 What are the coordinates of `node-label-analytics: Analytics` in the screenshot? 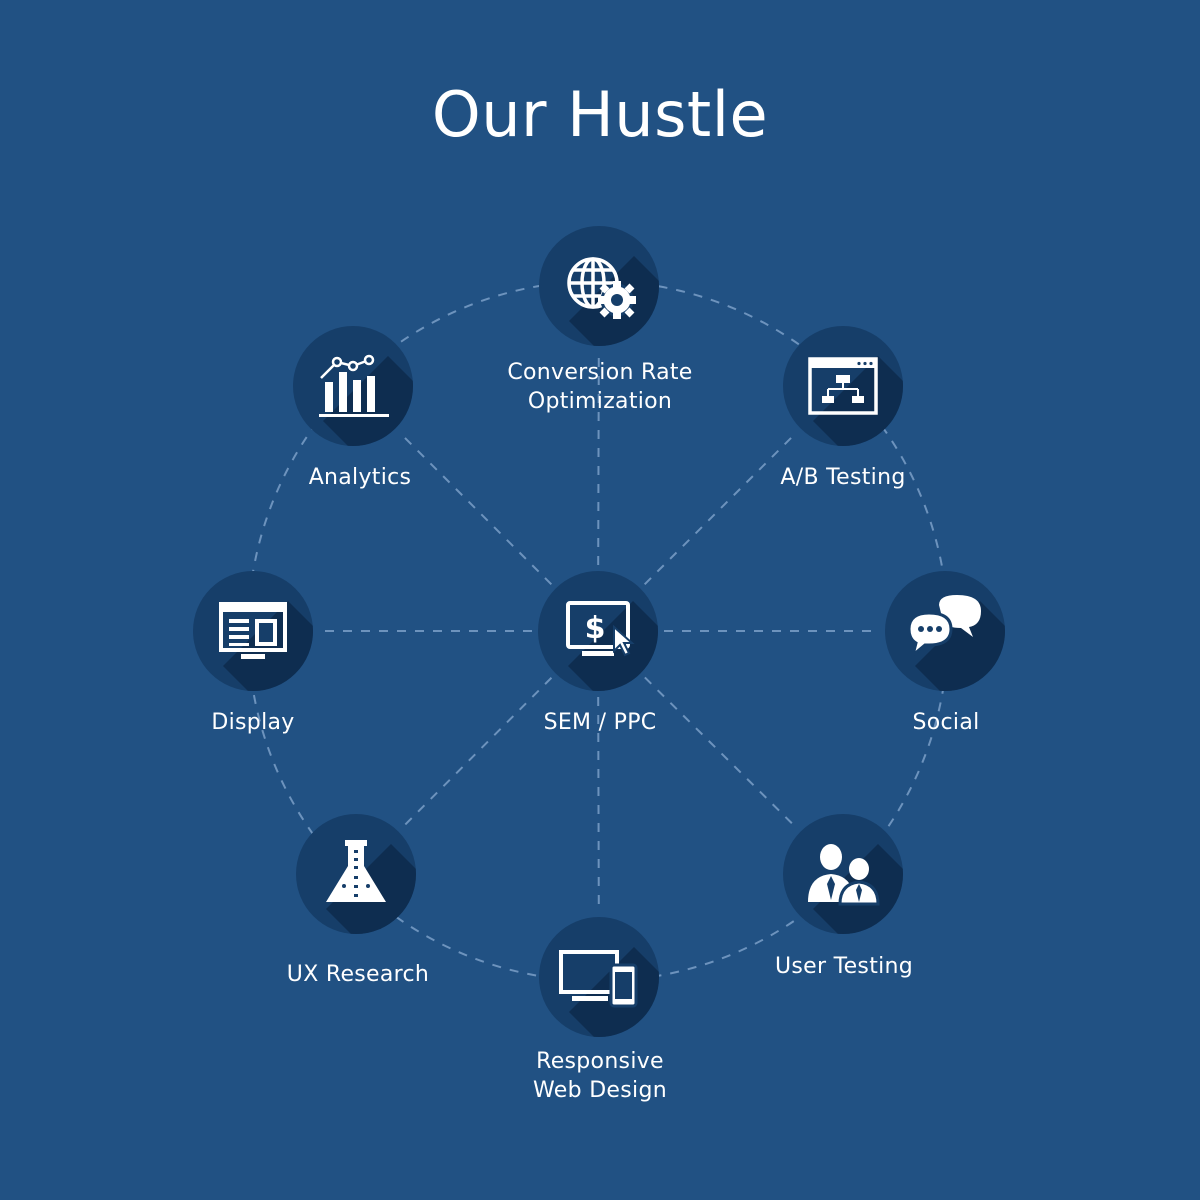 It's located at (360, 477).